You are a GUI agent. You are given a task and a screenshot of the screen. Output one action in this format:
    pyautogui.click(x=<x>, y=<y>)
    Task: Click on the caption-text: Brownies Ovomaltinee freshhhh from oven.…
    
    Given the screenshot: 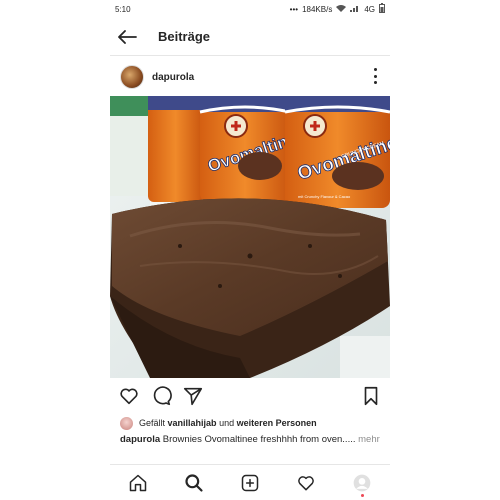 What is the action you would take?
    pyautogui.click(x=259, y=439)
    